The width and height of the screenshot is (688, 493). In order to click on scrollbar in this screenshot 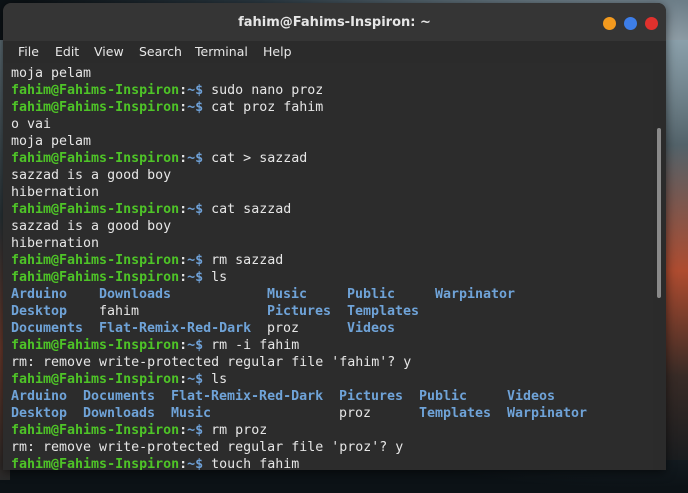, I will do `click(660, 266)`.